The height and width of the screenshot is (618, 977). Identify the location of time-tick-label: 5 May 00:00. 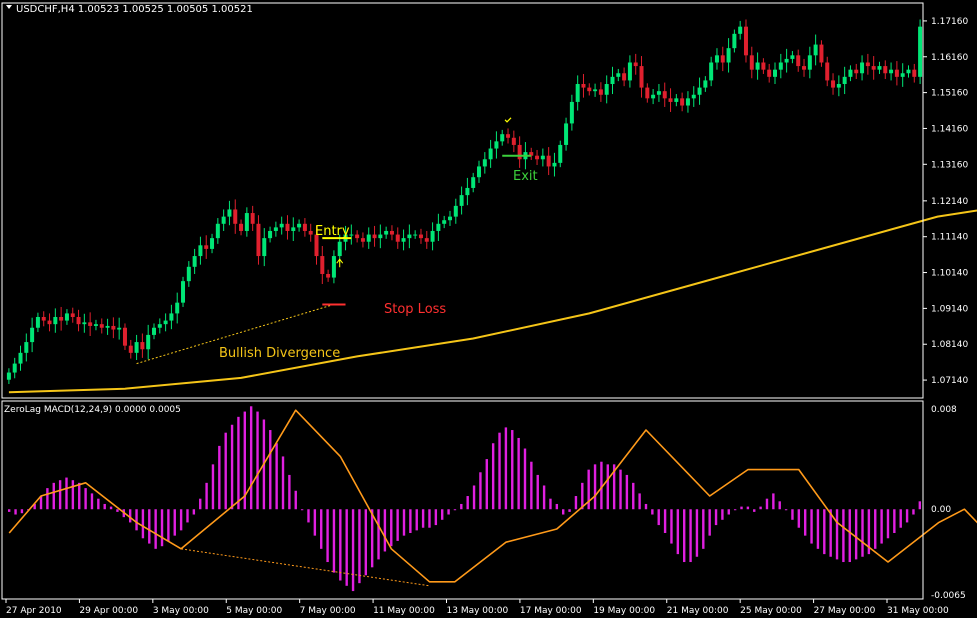
(254, 611).